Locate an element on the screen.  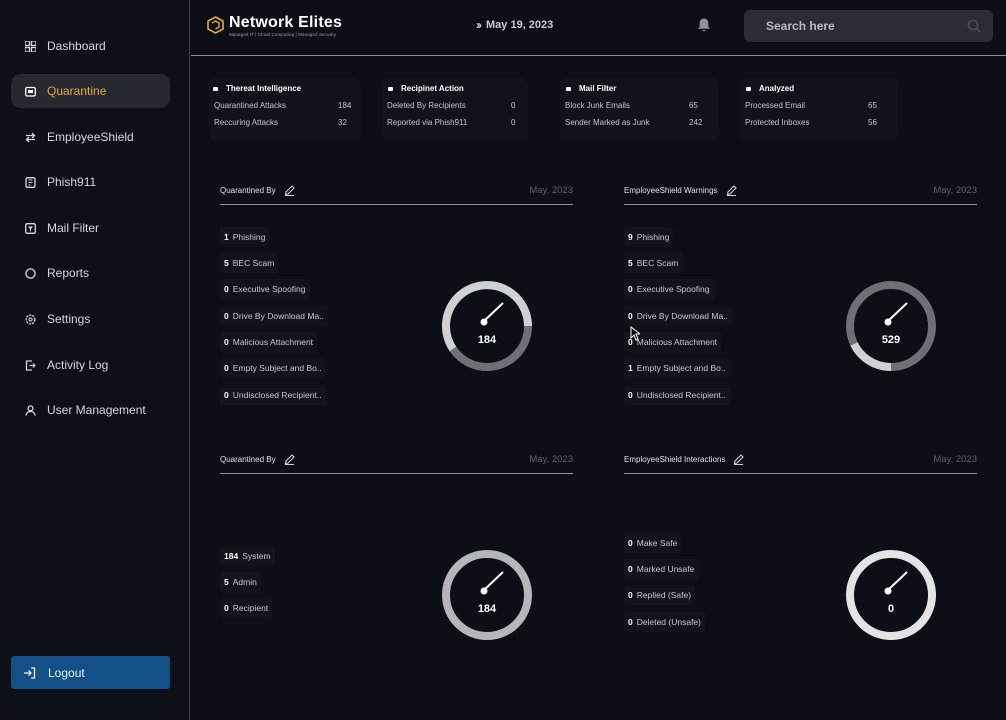
list-item: 184 System is located at coordinates (247, 556).